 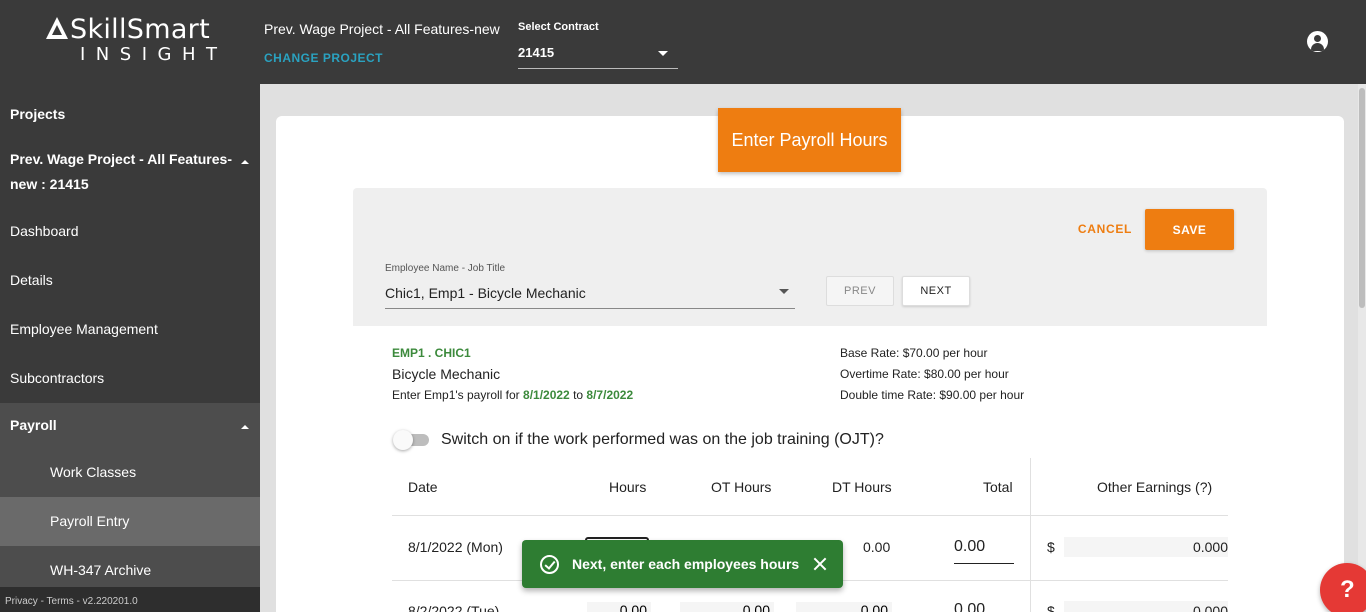 I want to click on version-text: - v2.220201.0, so click(x=105, y=601).